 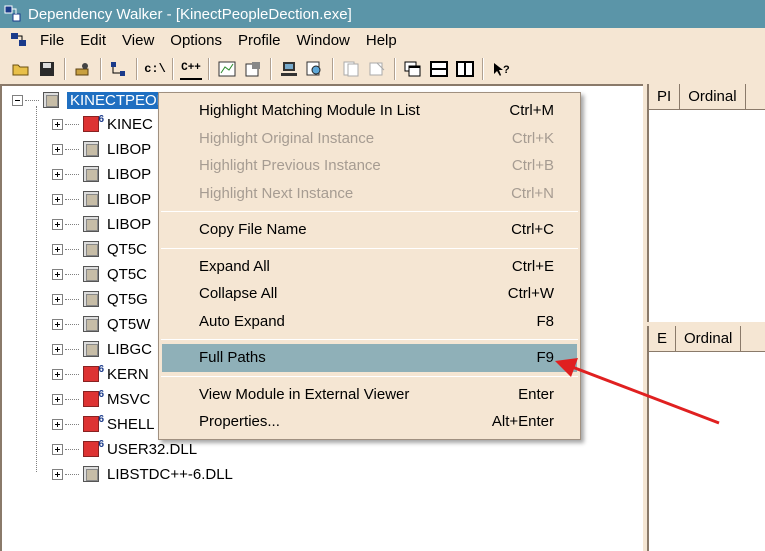 I want to click on tree-item: LIBGC, so click(x=102, y=349).